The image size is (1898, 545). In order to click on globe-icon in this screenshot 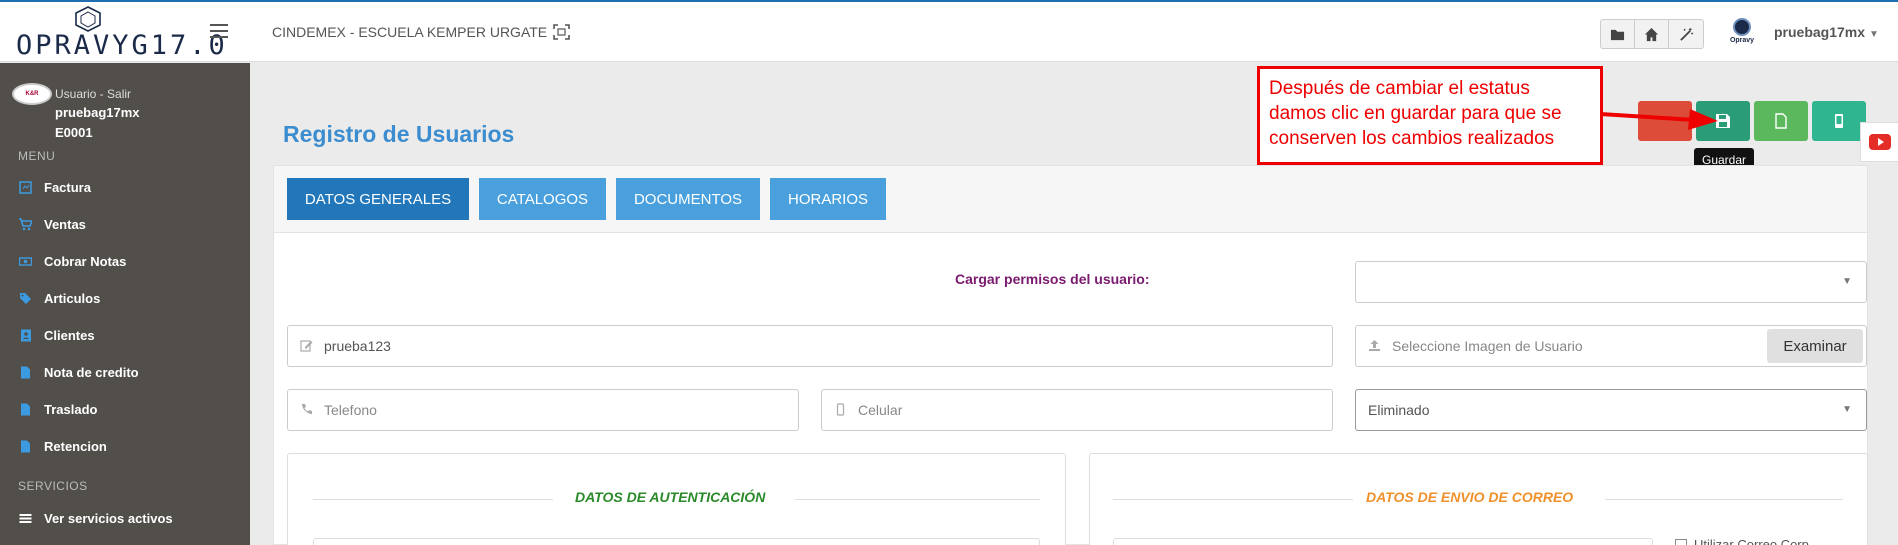, I will do `click(1742, 27)`.